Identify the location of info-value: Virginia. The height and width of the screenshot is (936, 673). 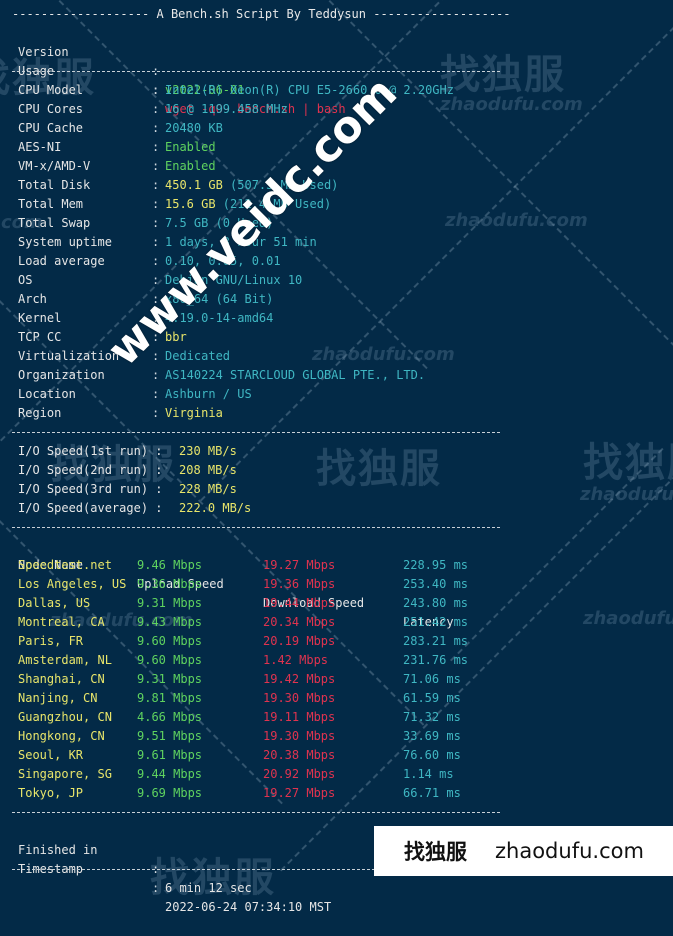
(194, 413).